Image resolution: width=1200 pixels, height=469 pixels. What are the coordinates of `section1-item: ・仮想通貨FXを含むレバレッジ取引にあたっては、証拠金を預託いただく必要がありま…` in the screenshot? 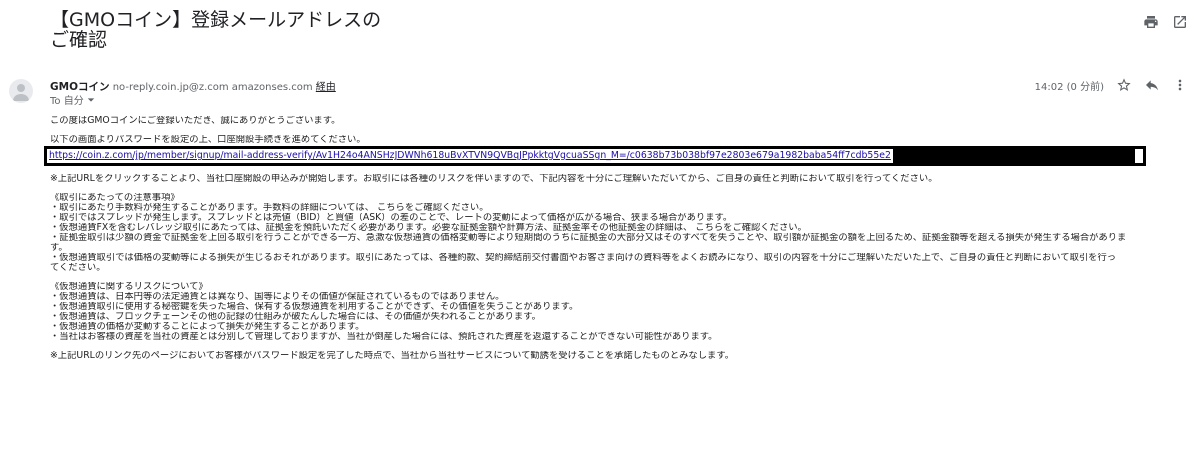 It's located at (428, 228).